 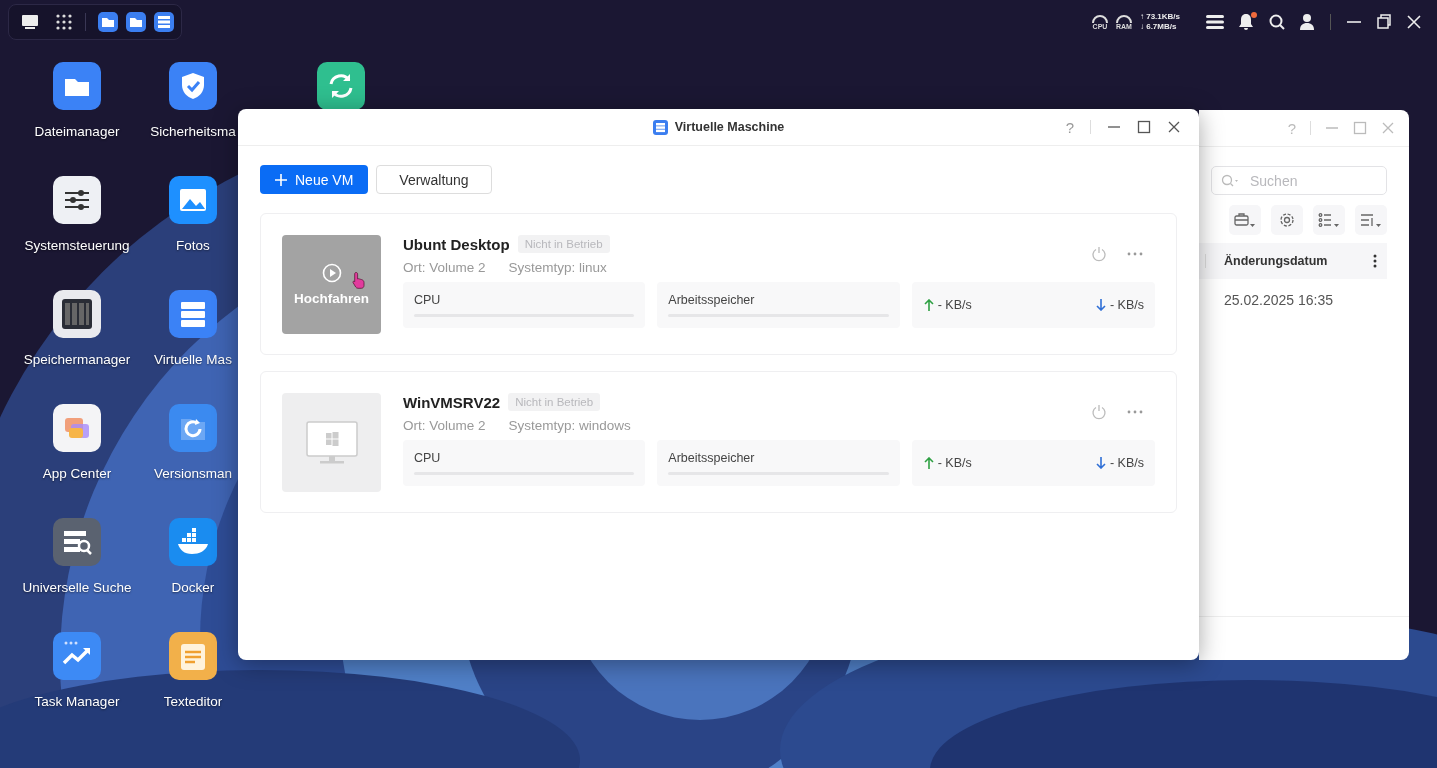 What do you see at coordinates (1158, 26) in the screenshot?
I see `download-rate: ↓ 6.7MB/s` at bounding box center [1158, 26].